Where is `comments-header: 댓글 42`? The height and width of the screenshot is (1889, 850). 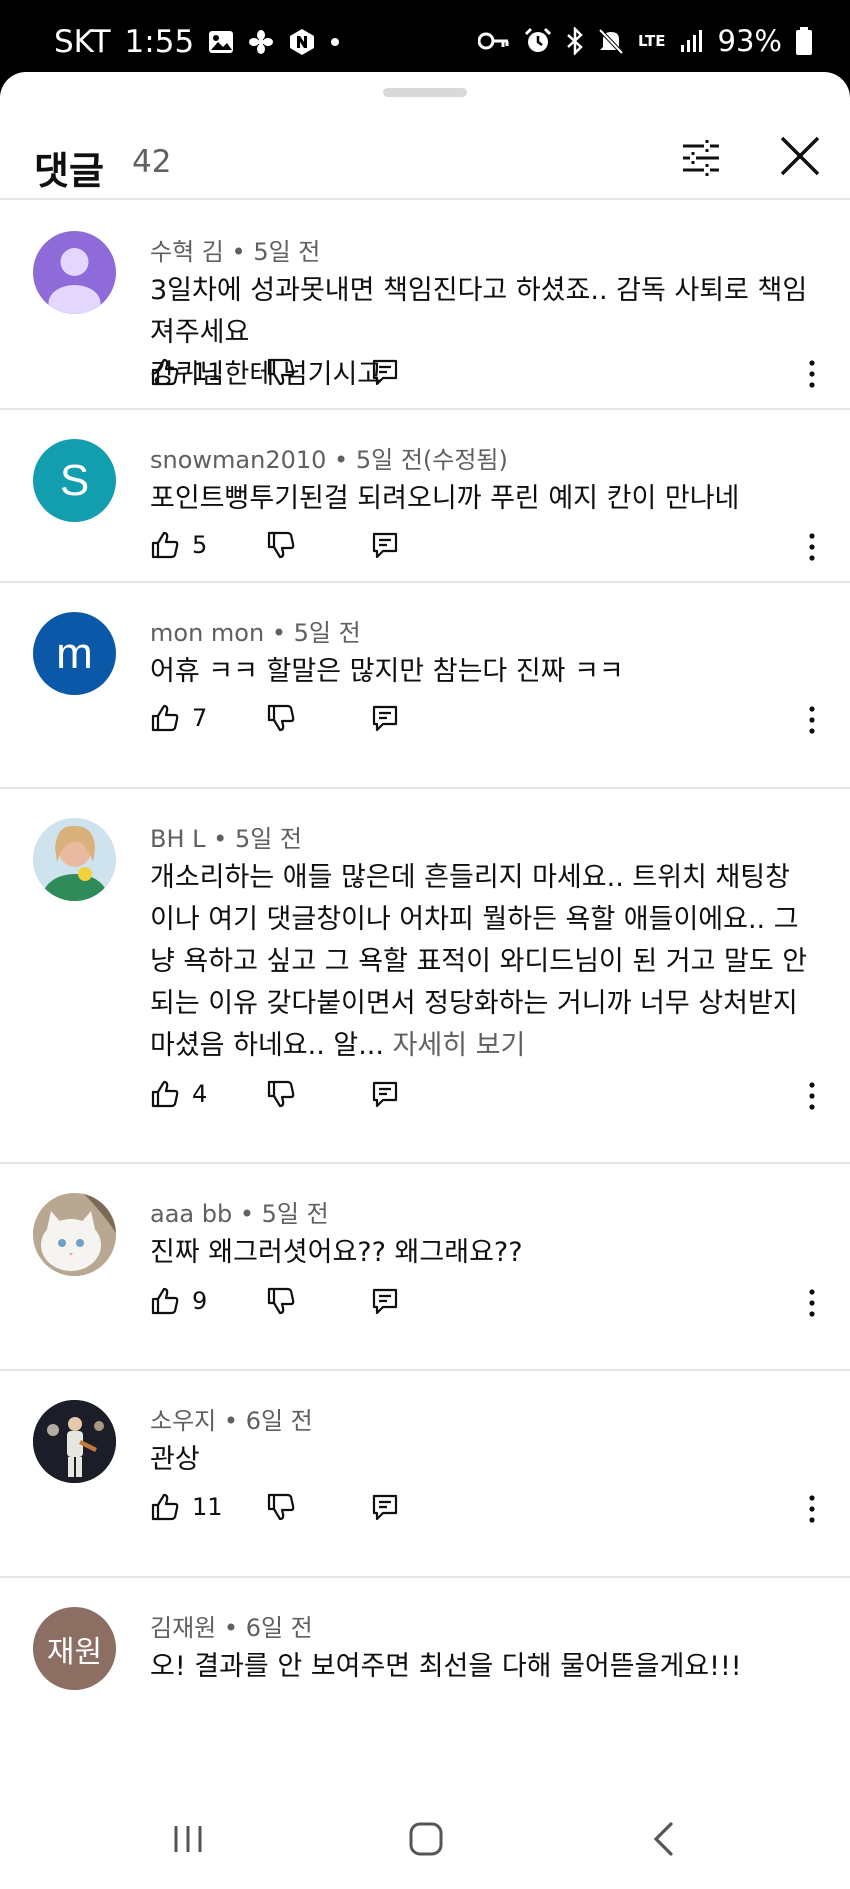
comments-header: 댓글 42 is located at coordinates (425, 156).